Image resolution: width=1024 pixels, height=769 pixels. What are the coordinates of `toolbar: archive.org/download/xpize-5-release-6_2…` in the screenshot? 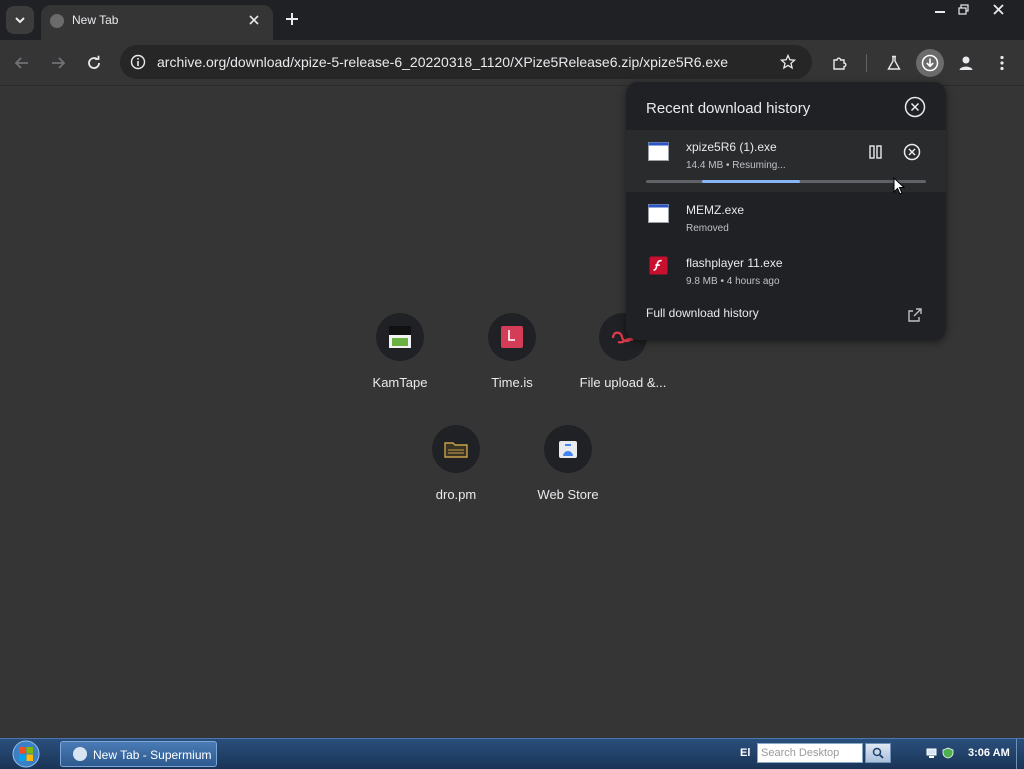 It's located at (512, 63).